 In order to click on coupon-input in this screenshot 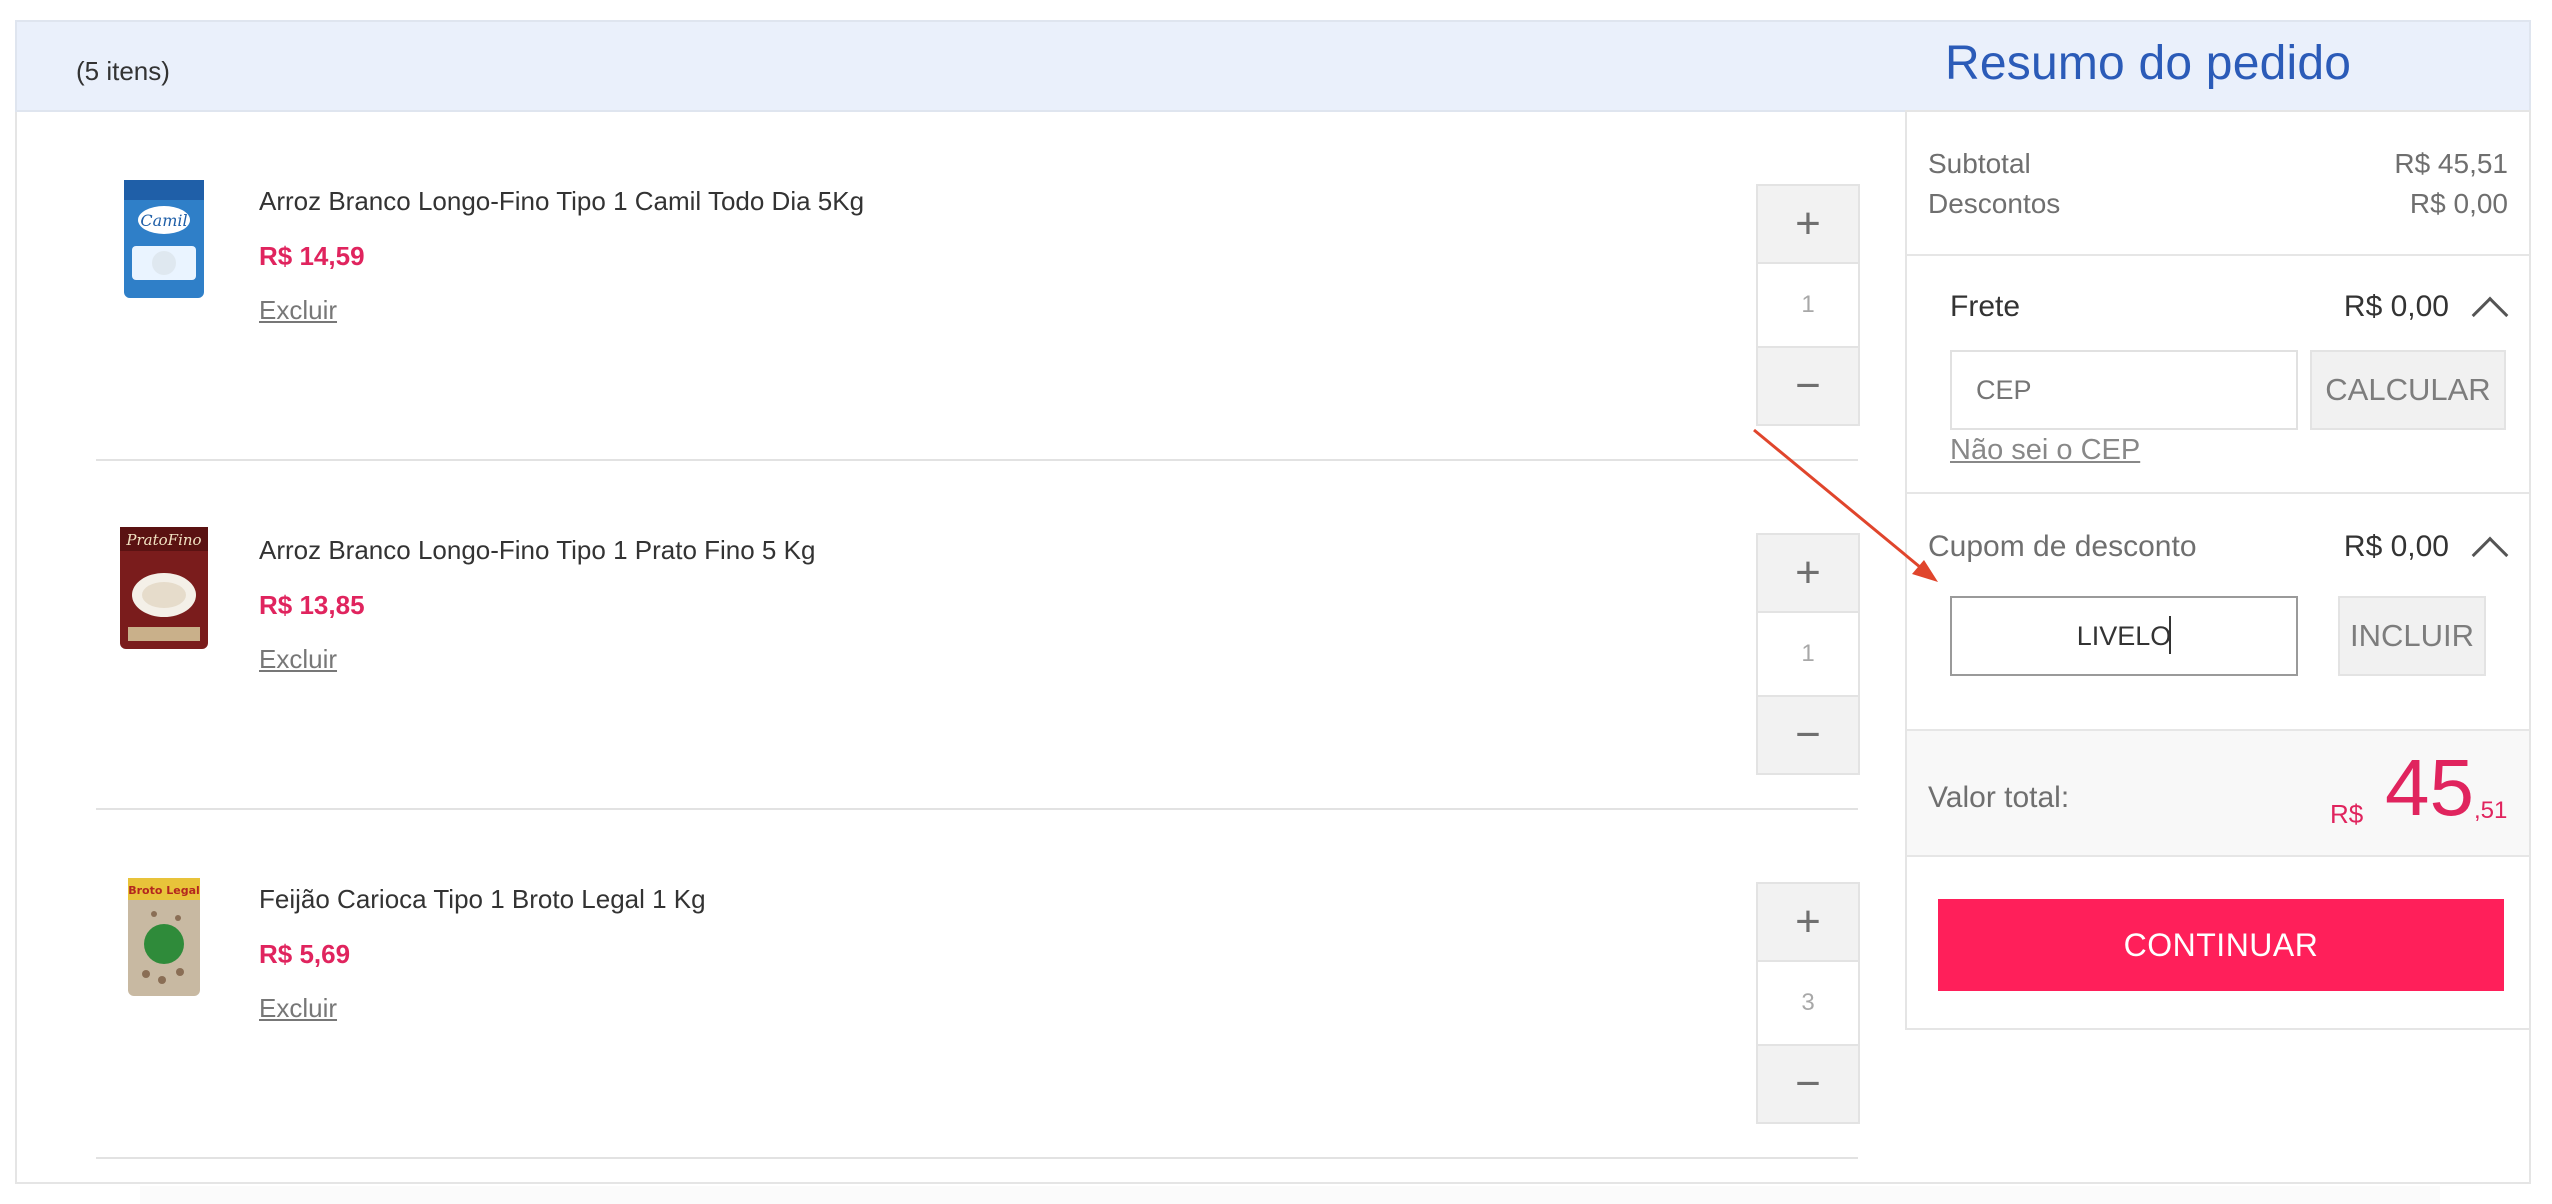, I will do `click(2124, 636)`.